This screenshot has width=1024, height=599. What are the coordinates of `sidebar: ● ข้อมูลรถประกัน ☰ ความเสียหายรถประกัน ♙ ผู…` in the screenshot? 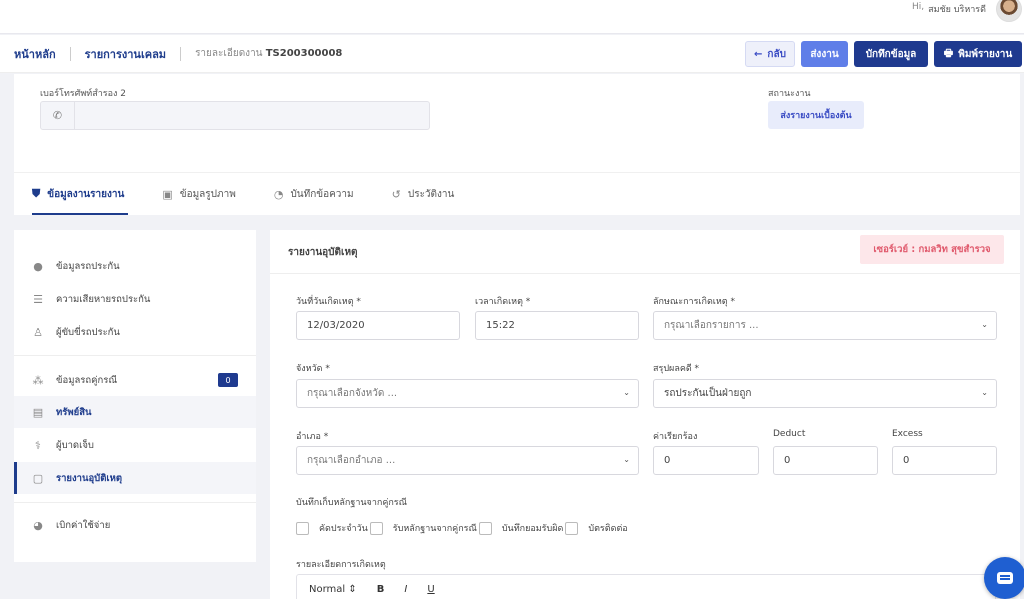 It's located at (135, 396).